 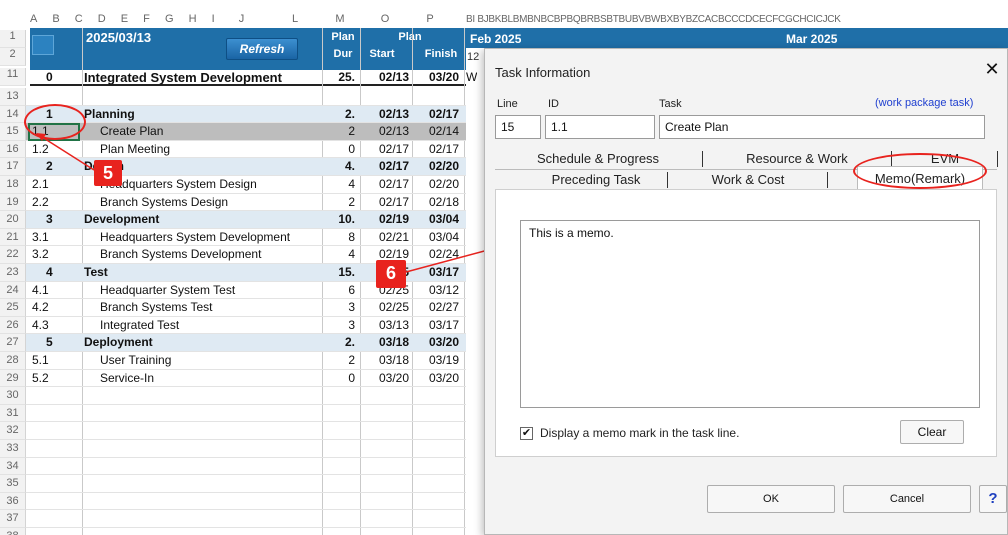 I want to click on id-field: 1.1, so click(x=600, y=127).